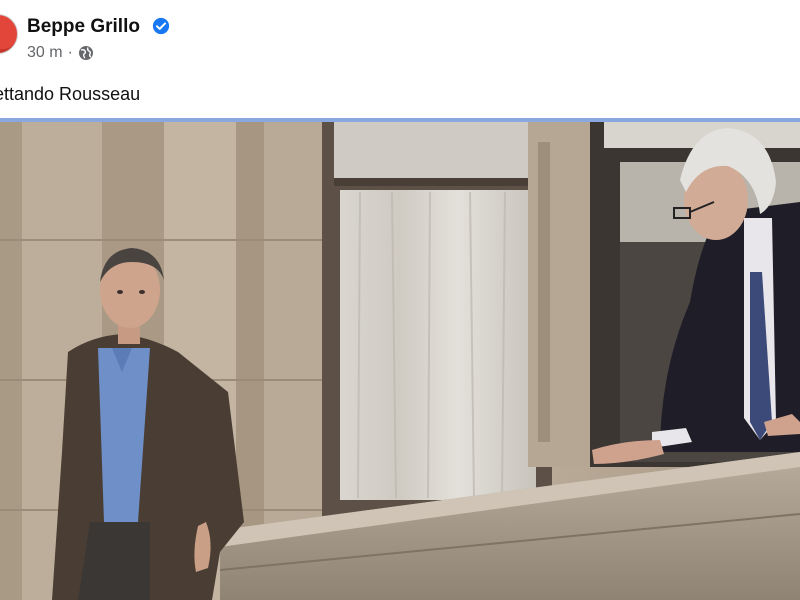 The width and height of the screenshot is (800, 600). Describe the element at coordinates (45, 53) in the screenshot. I see `post-timestamp: 30 m` at that location.